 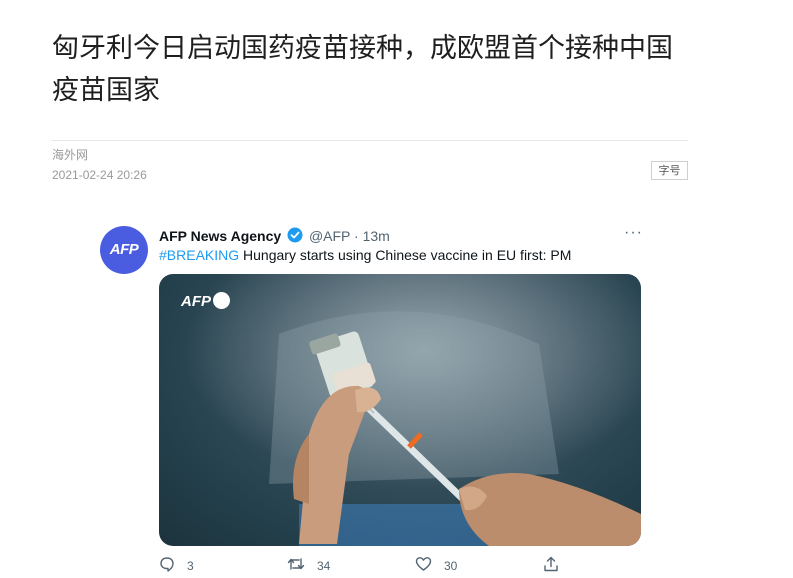 What do you see at coordinates (633, 233) in the screenshot?
I see `more-options-icon: ···` at bounding box center [633, 233].